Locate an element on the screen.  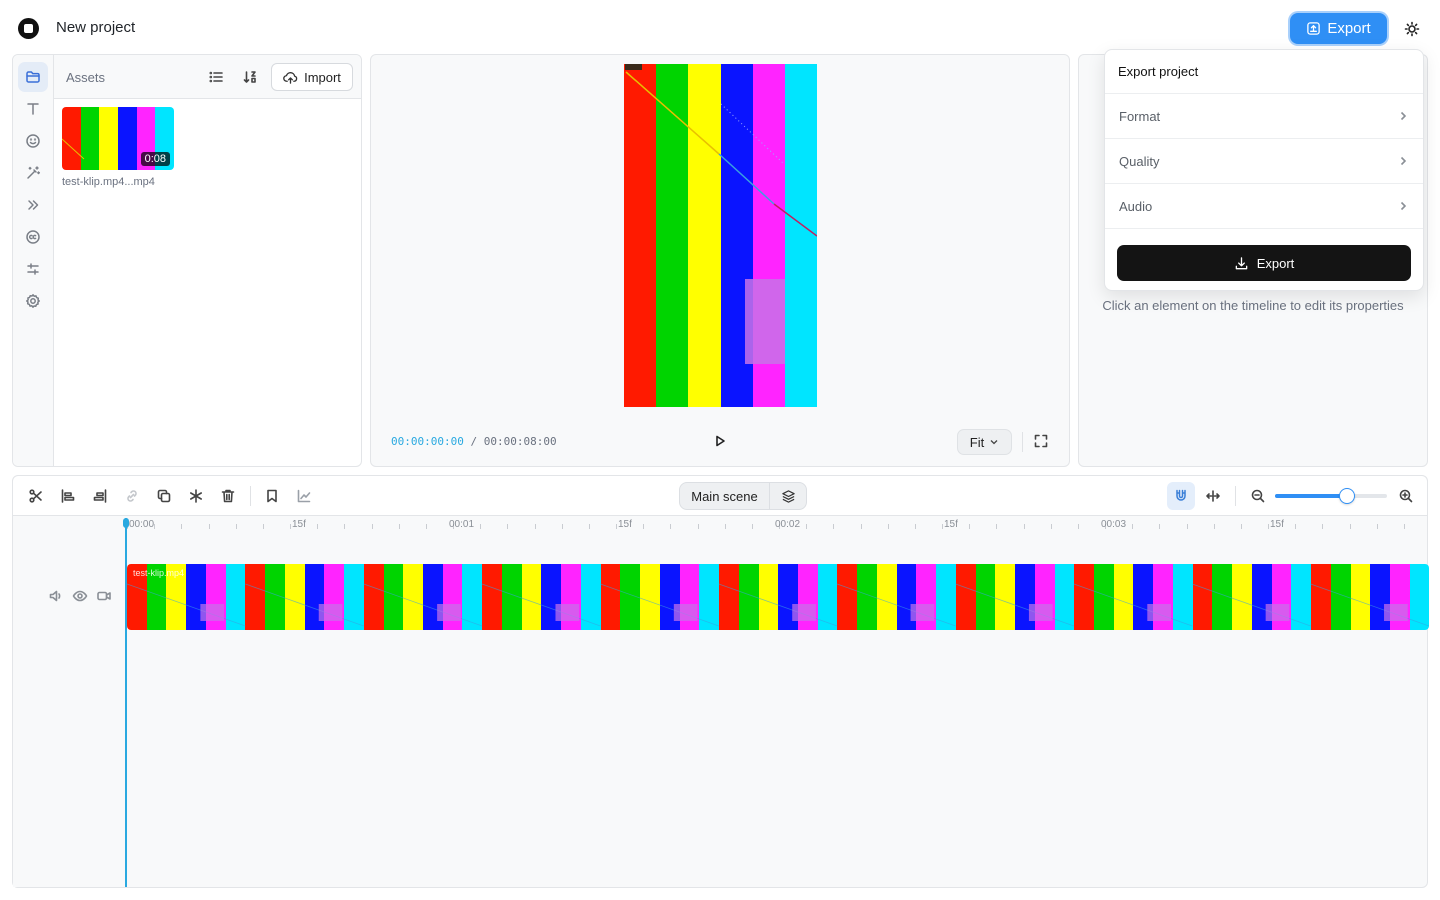
export-quality-label: Quality is located at coordinates (1139, 161).